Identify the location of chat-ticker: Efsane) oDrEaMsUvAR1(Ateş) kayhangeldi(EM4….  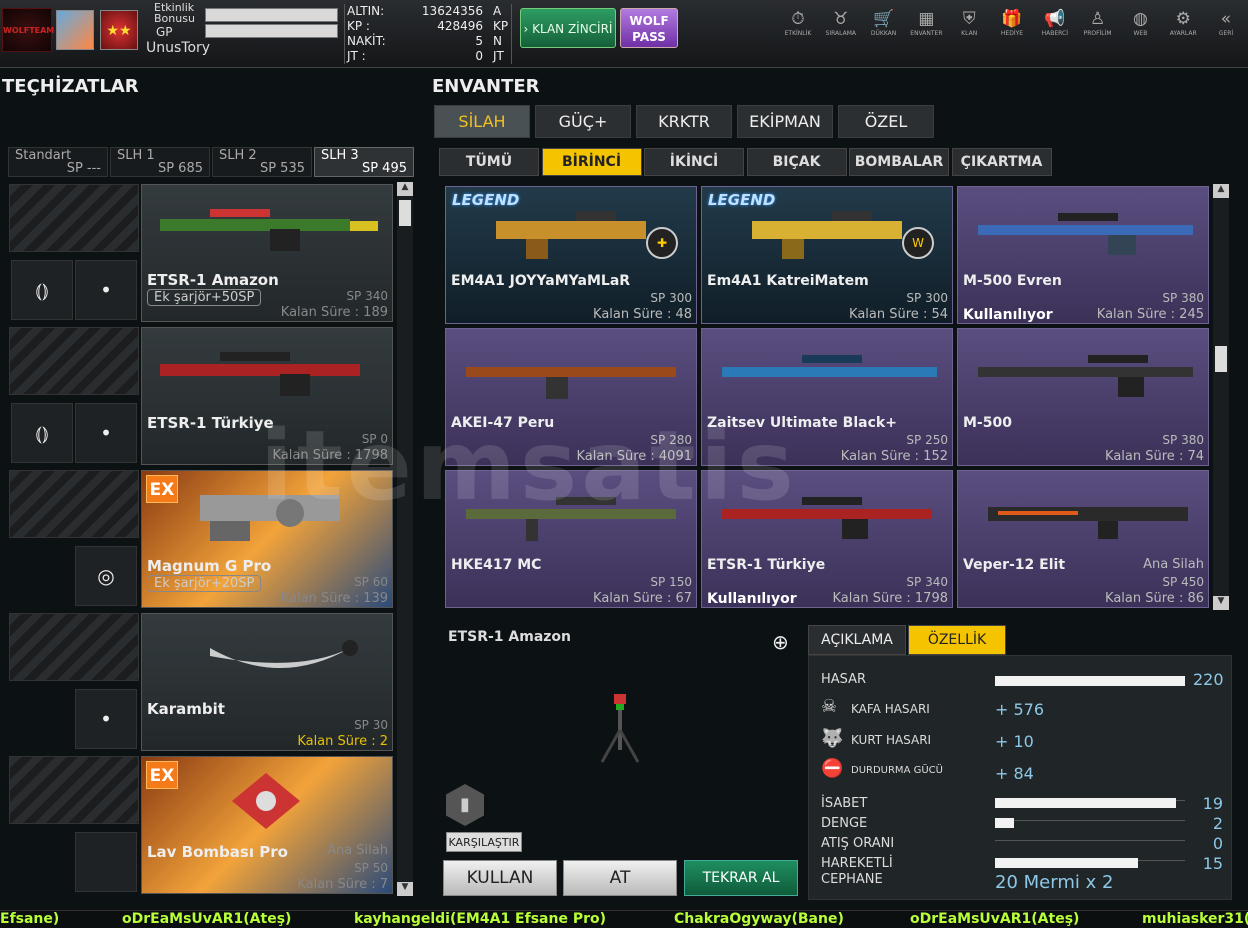
(624, 919).